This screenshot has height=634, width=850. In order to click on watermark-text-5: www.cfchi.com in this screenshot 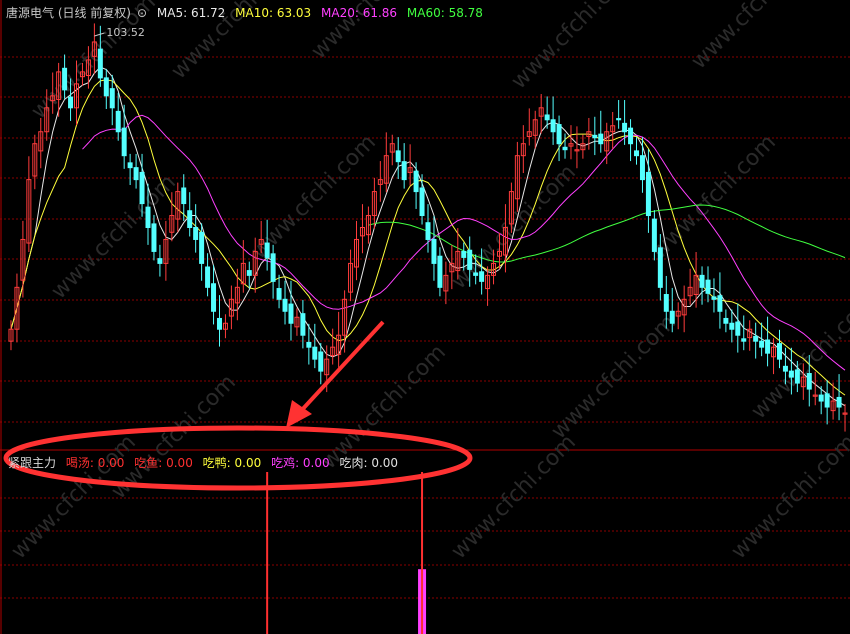, I will do `click(114, 237)`.